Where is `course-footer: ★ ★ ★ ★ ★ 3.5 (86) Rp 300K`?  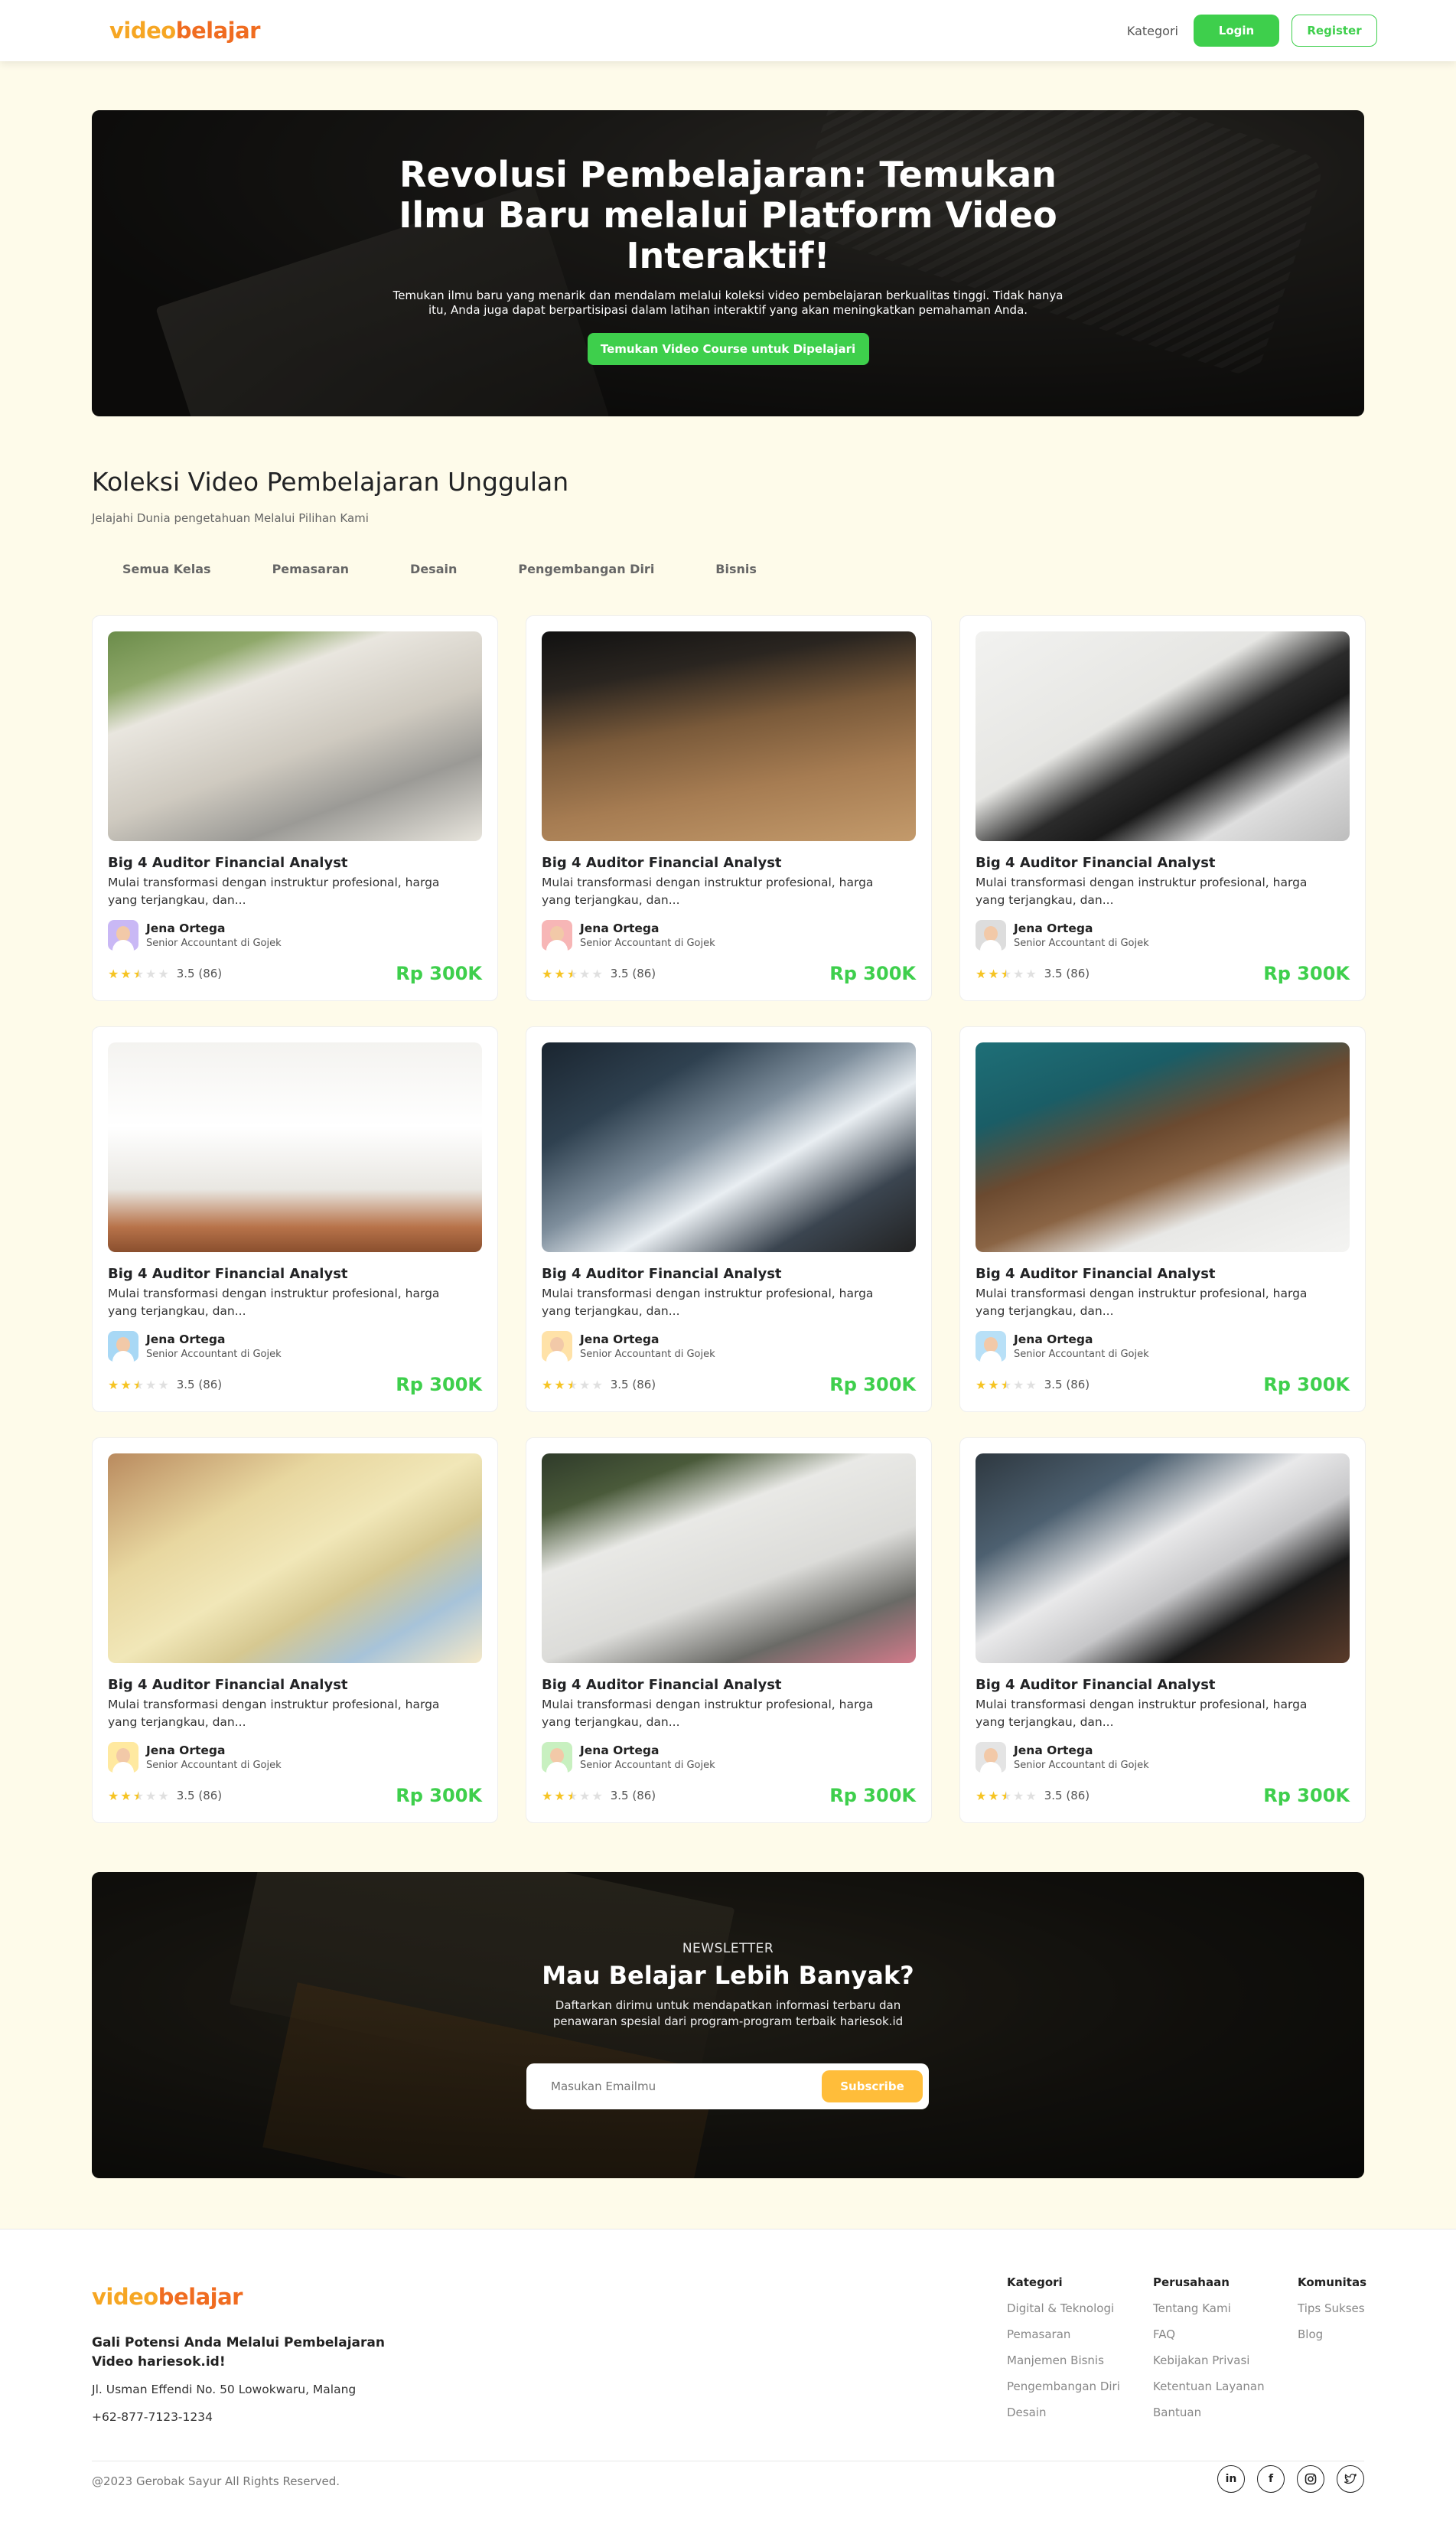 course-footer: ★ ★ ★ ★ ★ 3.5 (86) Rp 300K is located at coordinates (295, 1384).